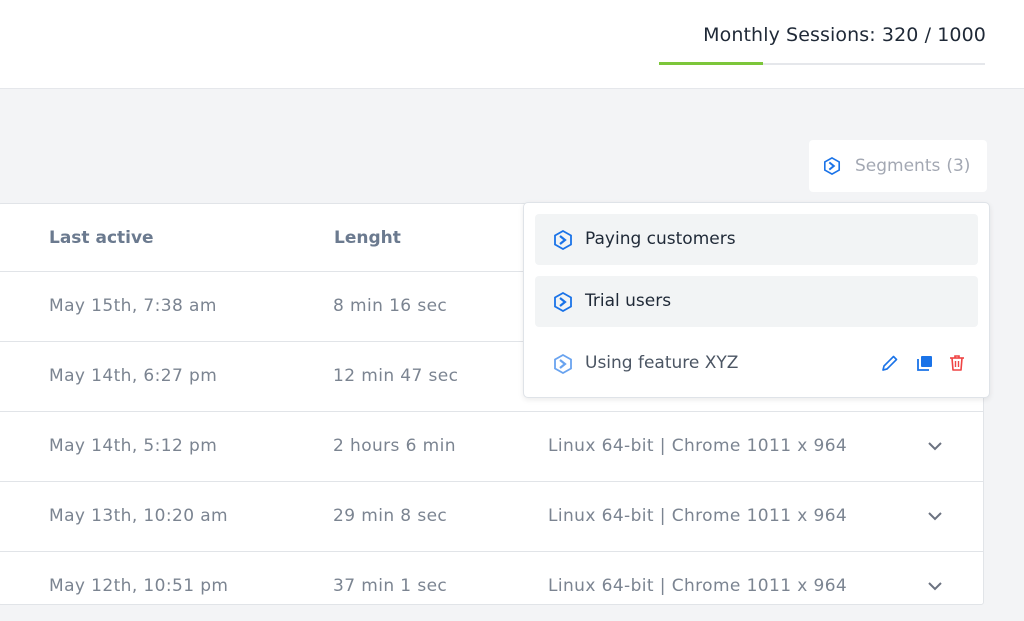 The height and width of the screenshot is (621, 1024). I want to click on sessions-progress-fill, so click(711, 63).